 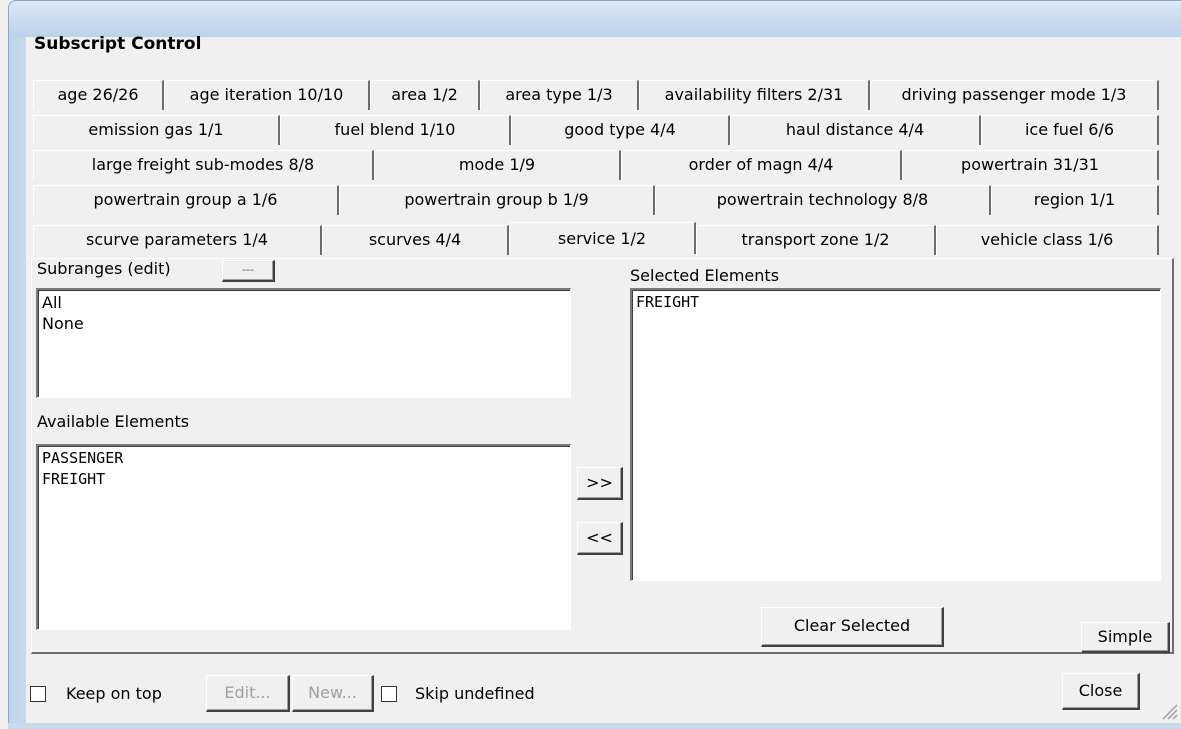 What do you see at coordinates (389, 694) in the screenshot?
I see `skip-undefined-checkbox` at bounding box center [389, 694].